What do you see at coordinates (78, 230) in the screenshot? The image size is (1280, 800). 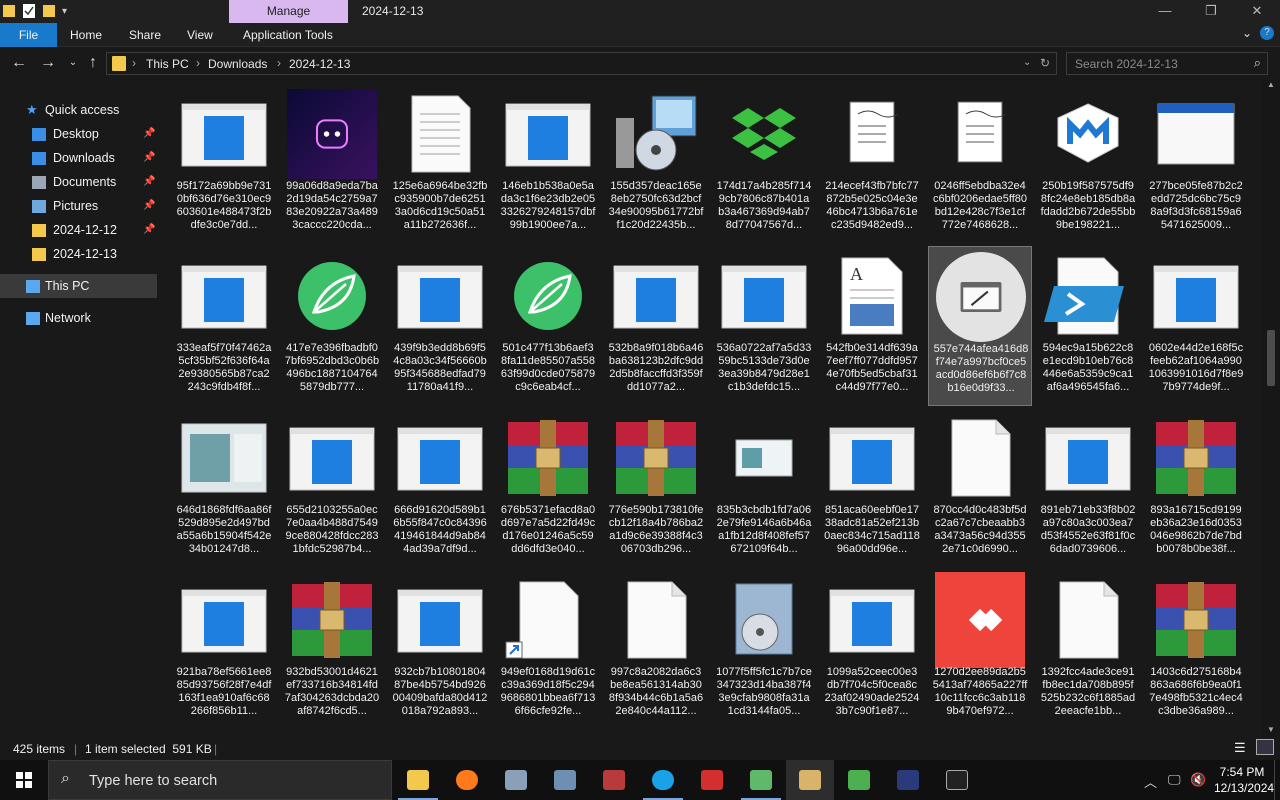 I see `sidebar-item-2024-12-12: 2024-12-12 📌` at bounding box center [78, 230].